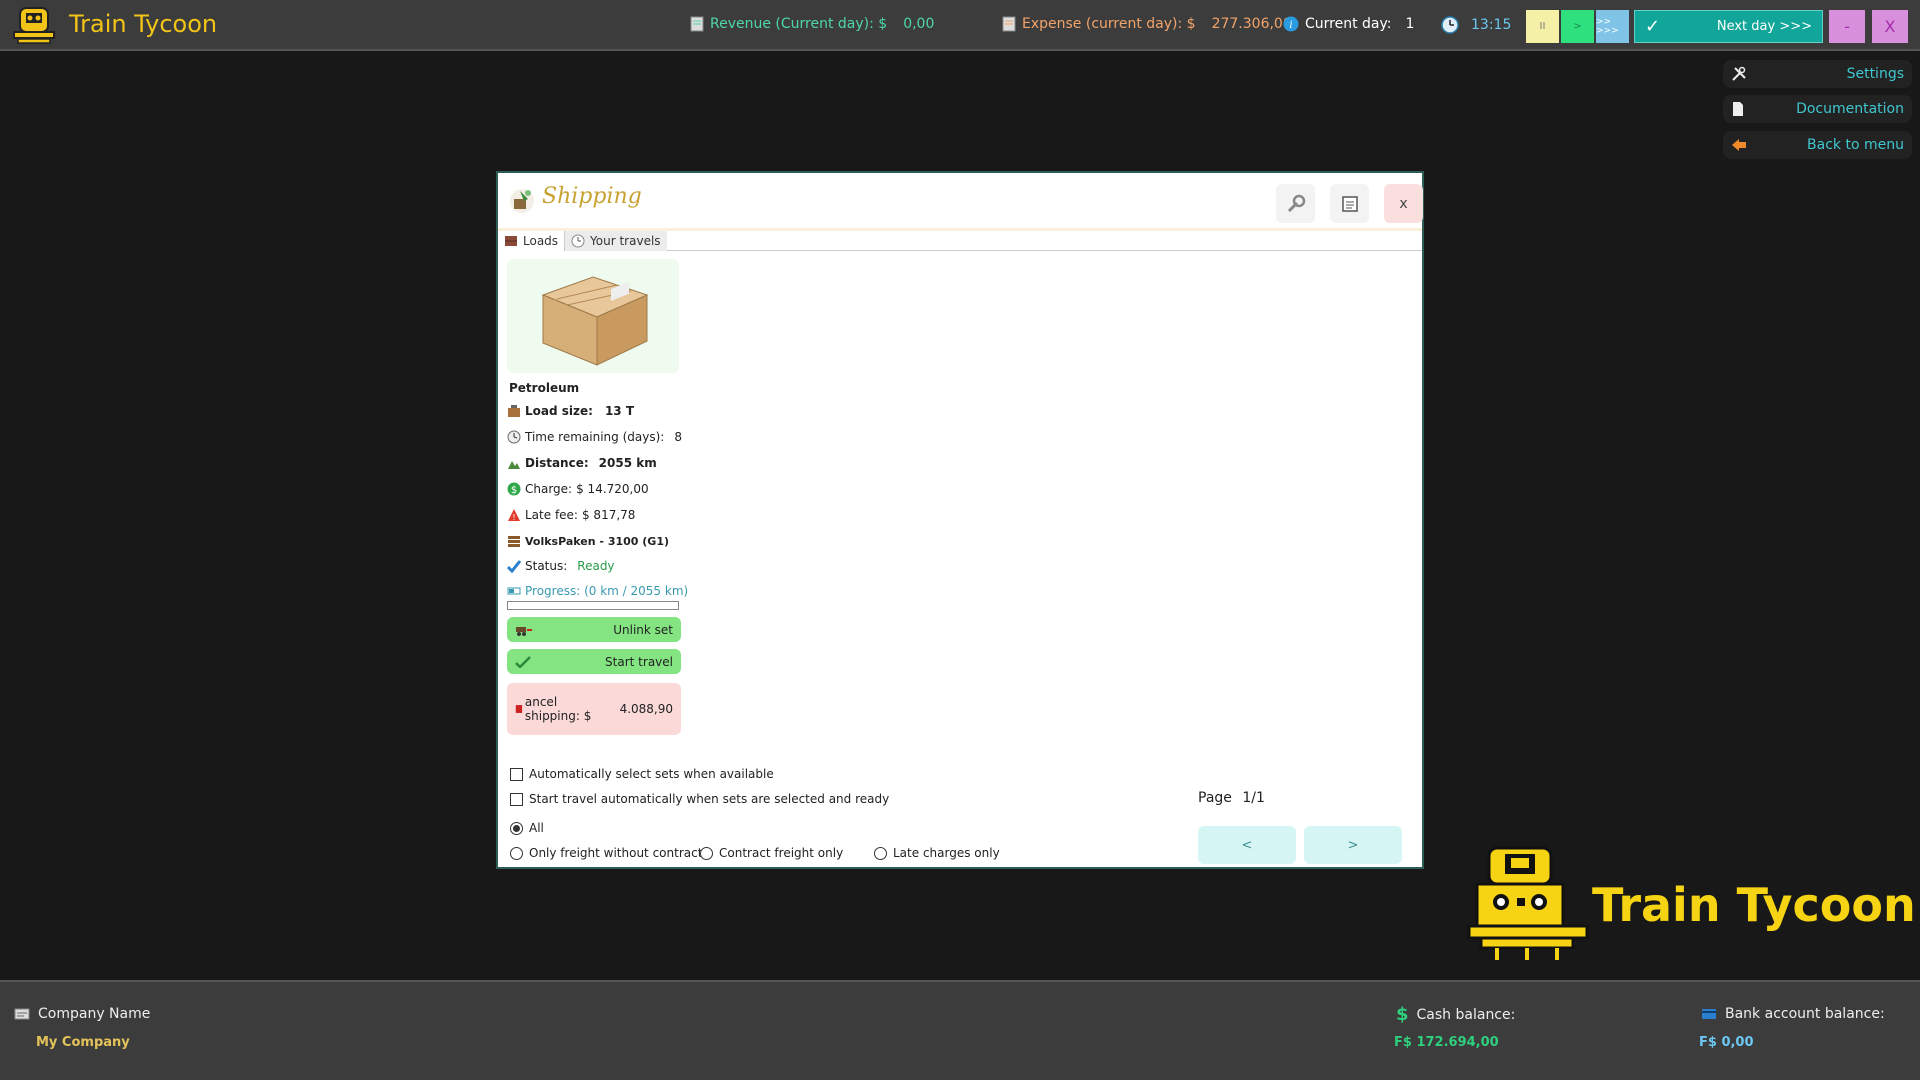  I want to click on notes-icon, so click(1349, 203).